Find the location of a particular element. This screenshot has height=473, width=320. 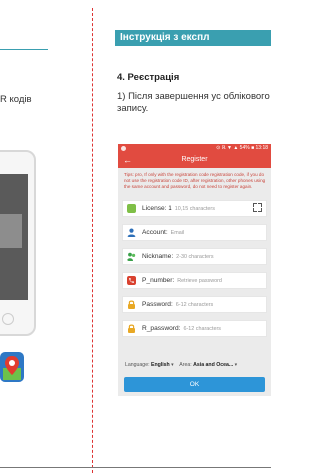

password-field: Password: 6-12 characters is located at coordinates (194, 304).